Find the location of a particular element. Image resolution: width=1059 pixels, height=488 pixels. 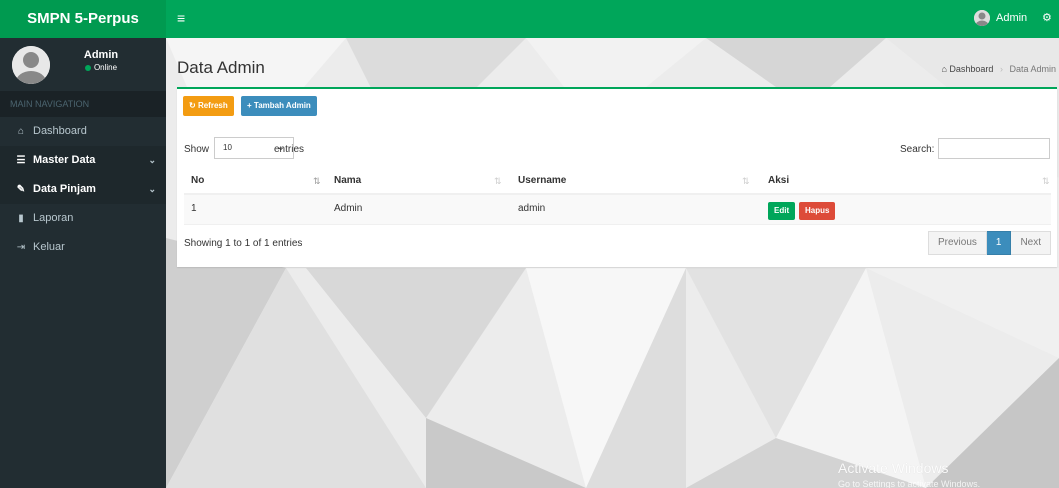

breadcrumb-current: Data Admin is located at coordinates (1032, 69).